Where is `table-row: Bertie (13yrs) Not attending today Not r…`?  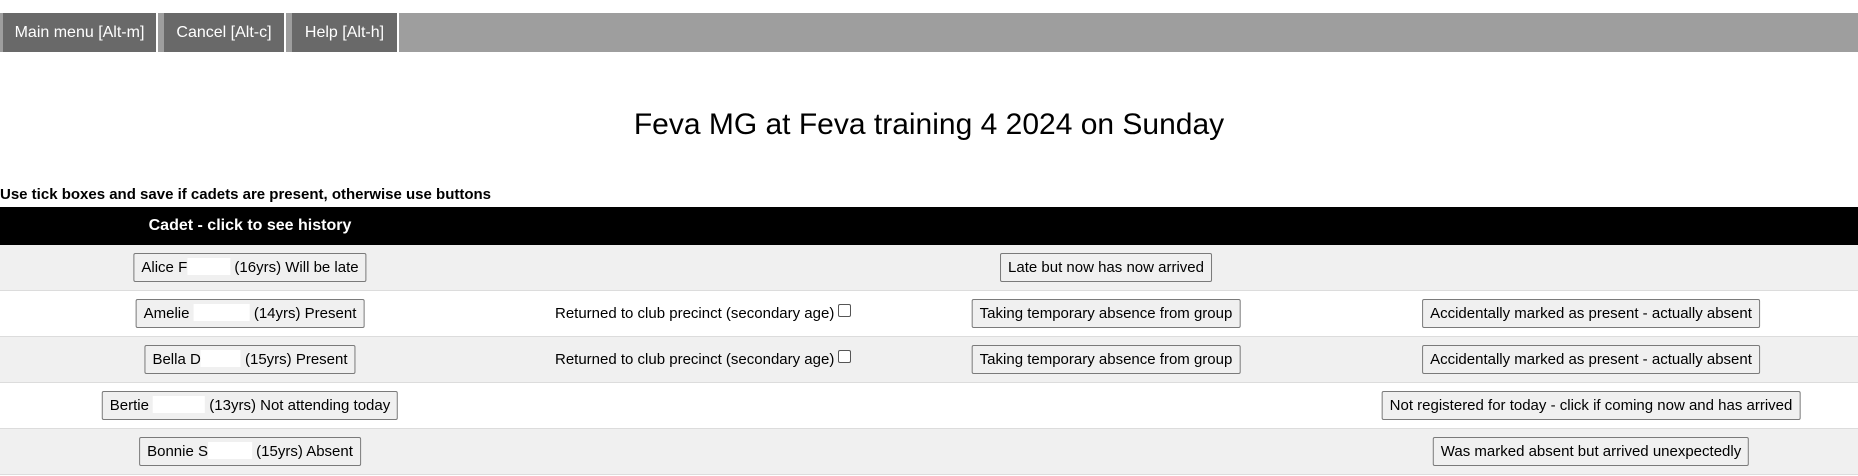
table-row: Bertie (13yrs) Not attending today Not r… is located at coordinates (929, 406).